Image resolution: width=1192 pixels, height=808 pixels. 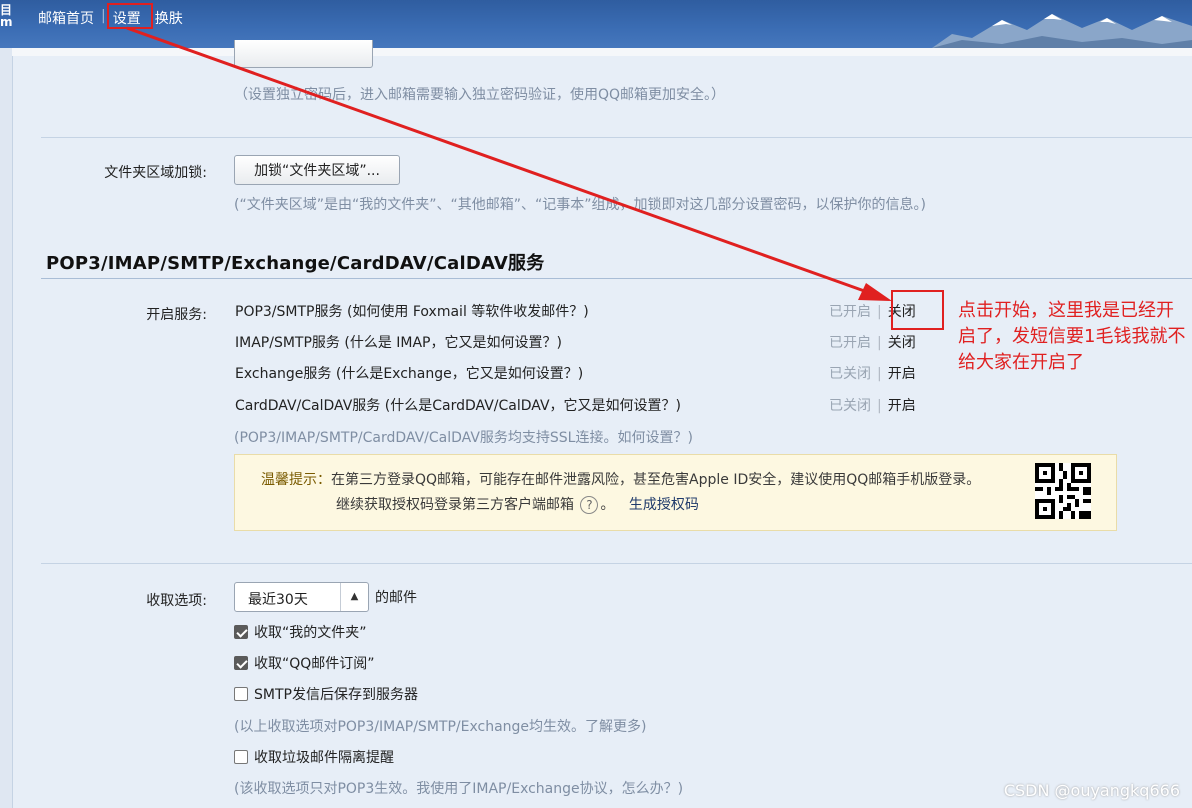 What do you see at coordinates (314, 664) in the screenshot?
I see `option-label: 收取“QQ邮件订阅”` at bounding box center [314, 664].